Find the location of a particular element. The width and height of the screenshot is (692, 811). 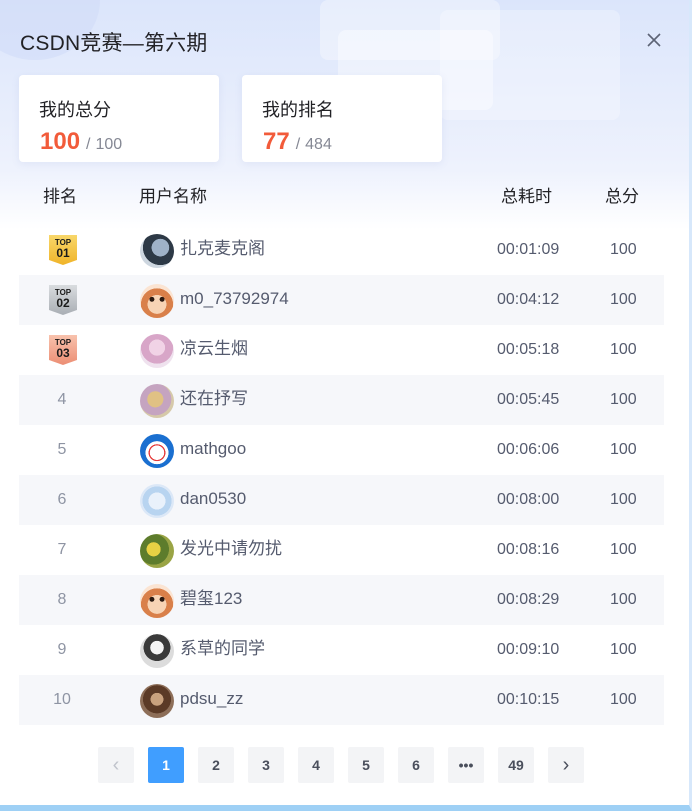

table-row: TOP 01 扎克麦克阁 00:01:09 100 is located at coordinates (341, 250).